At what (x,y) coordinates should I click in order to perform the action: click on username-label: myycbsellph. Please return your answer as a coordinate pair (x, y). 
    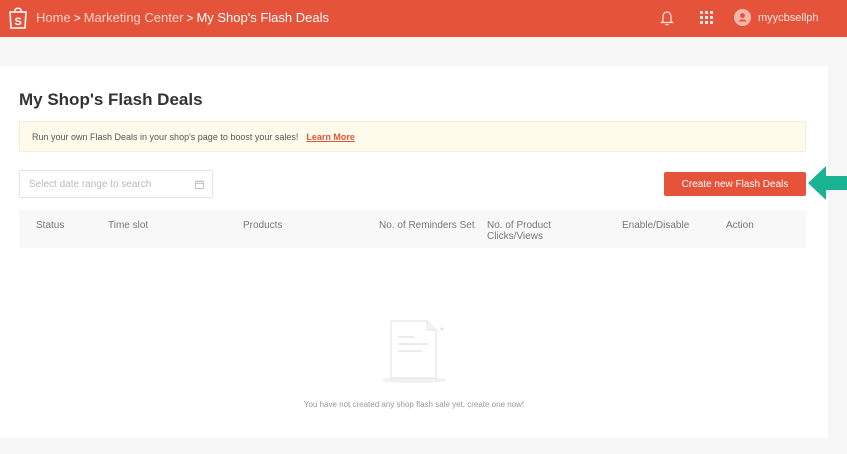
    Looking at the image, I should click on (788, 18).